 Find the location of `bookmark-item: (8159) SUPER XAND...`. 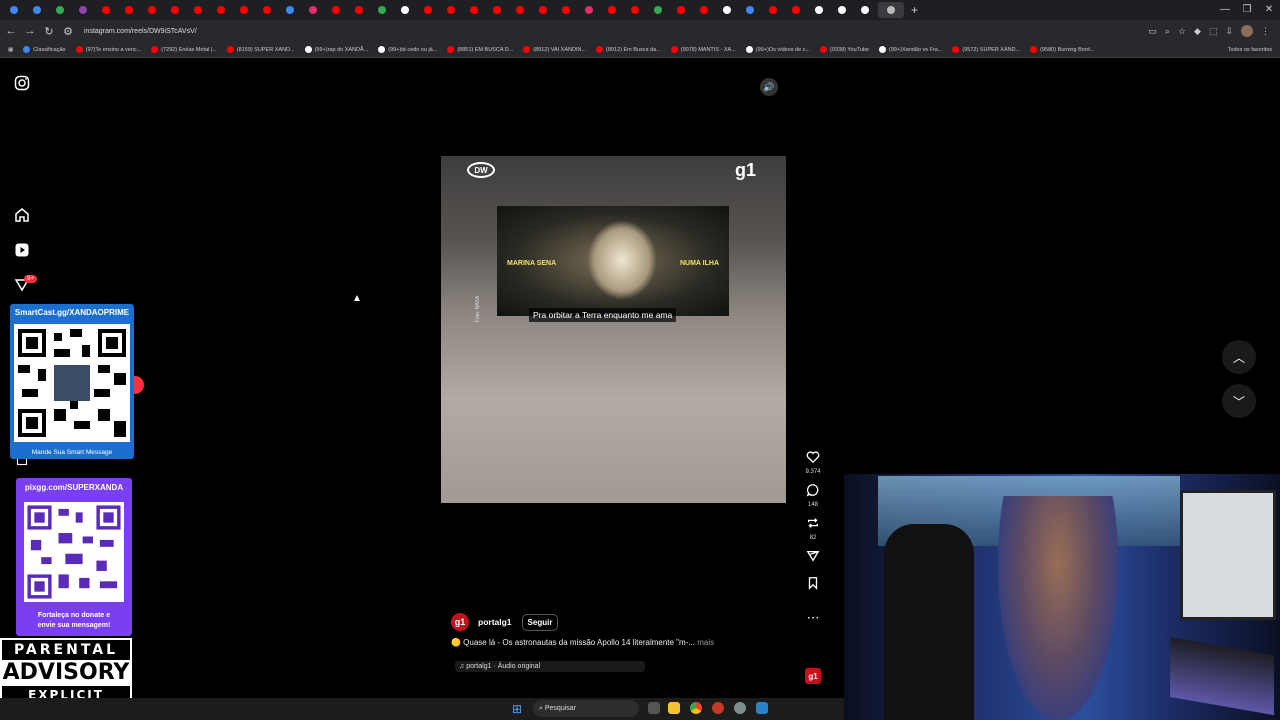

bookmark-item: (8159) SUPER XAND... is located at coordinates (260, 49).